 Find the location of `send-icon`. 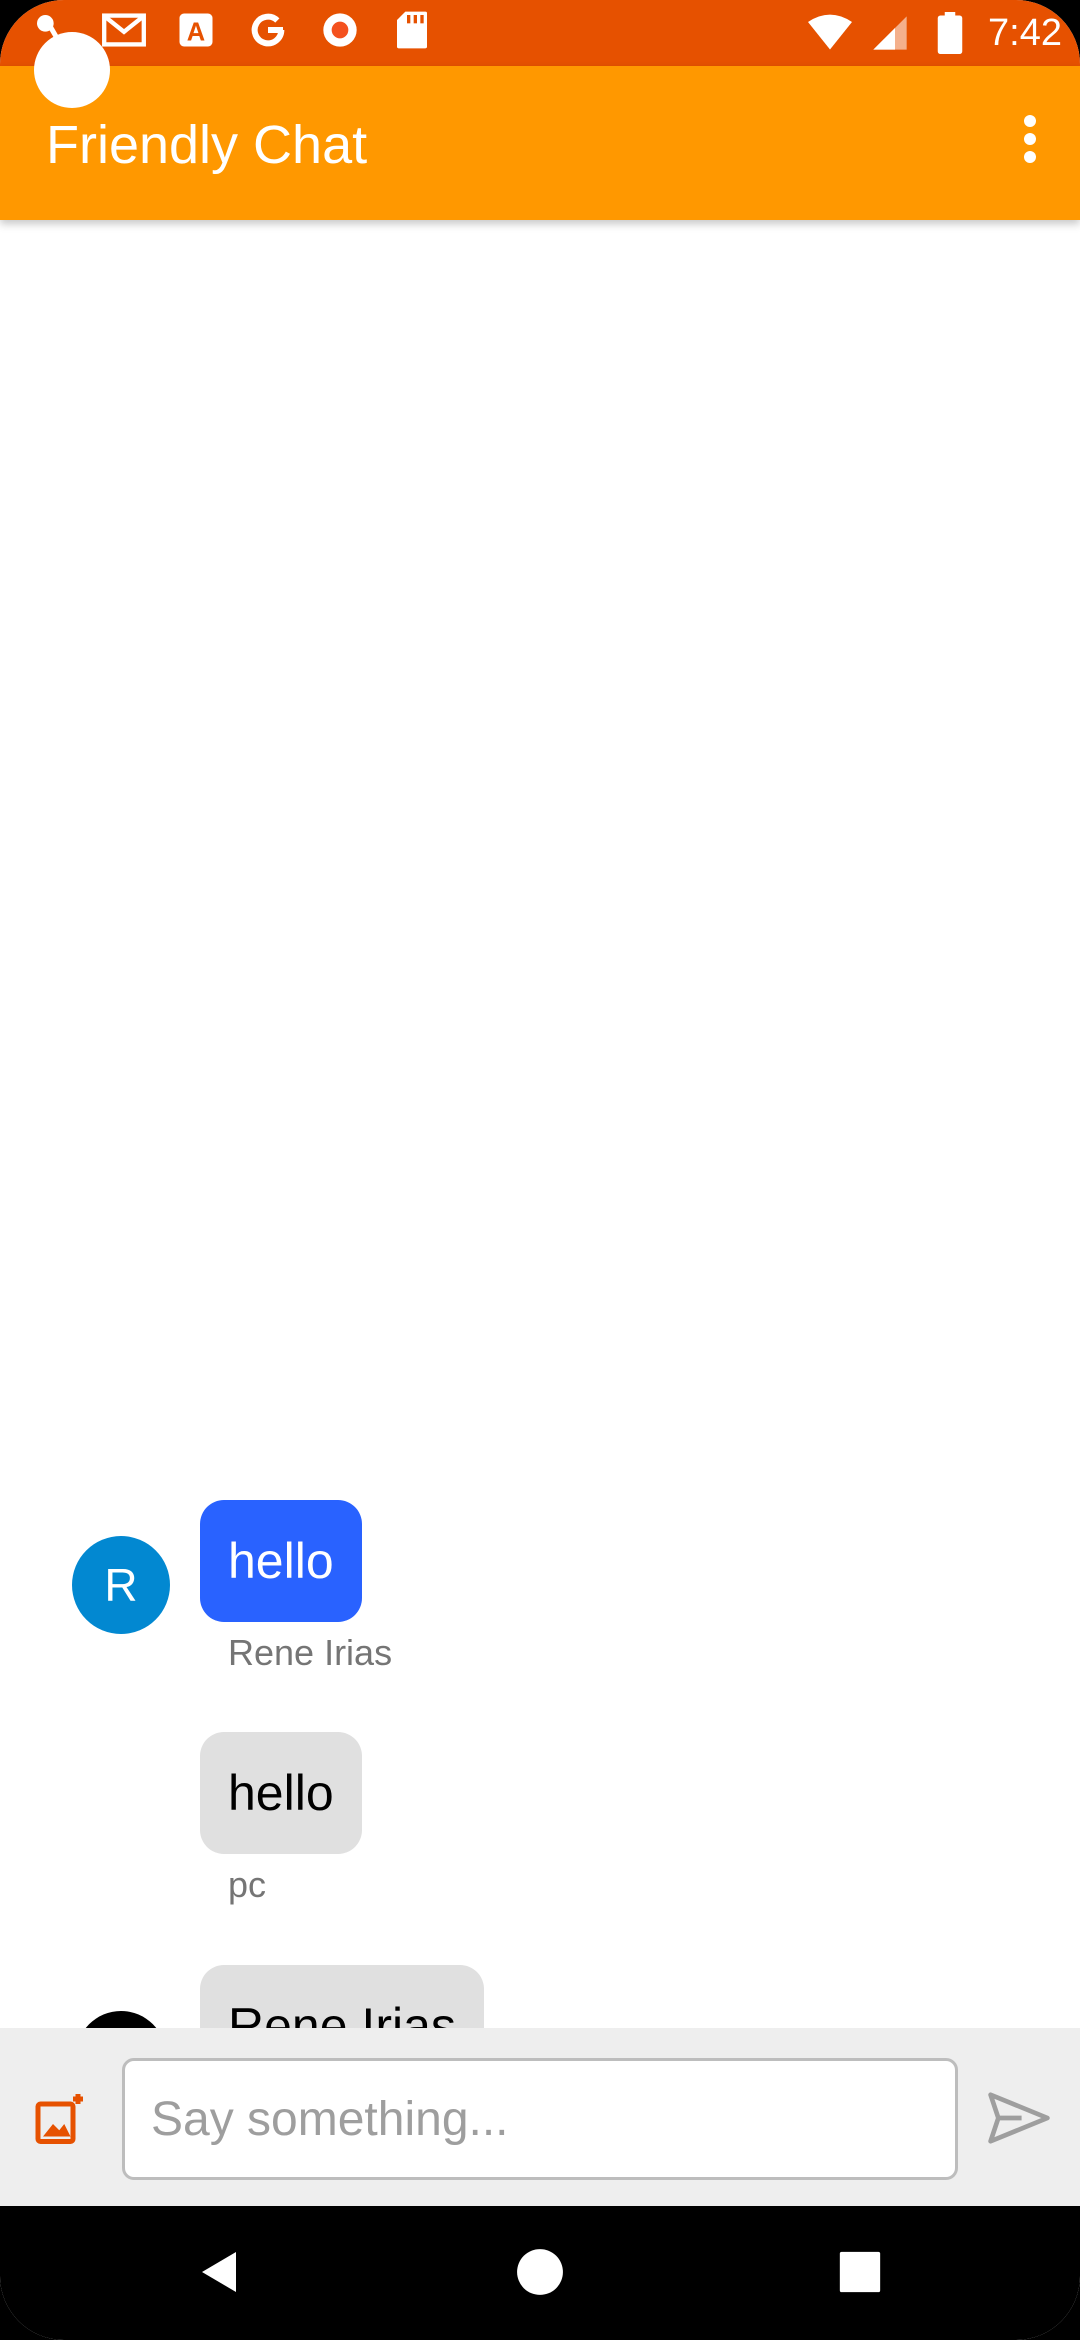

send-icon is located at coordinates (1019, 2120).